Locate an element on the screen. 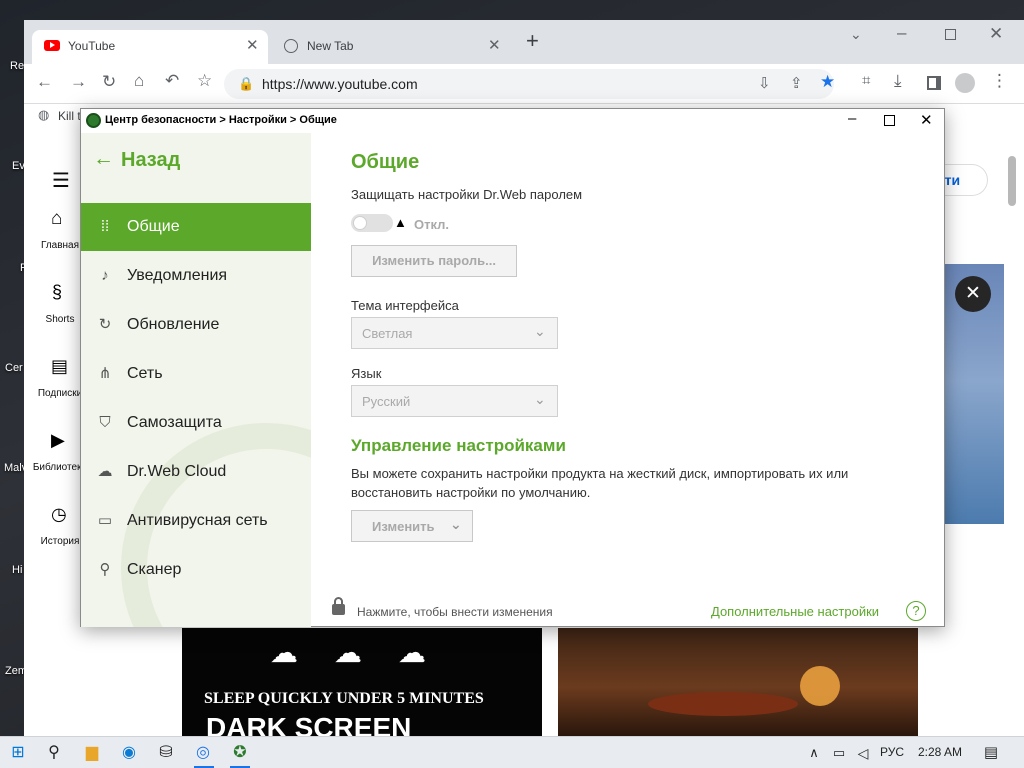  undo-icon: ↶ is located at coordinates (172, 81).